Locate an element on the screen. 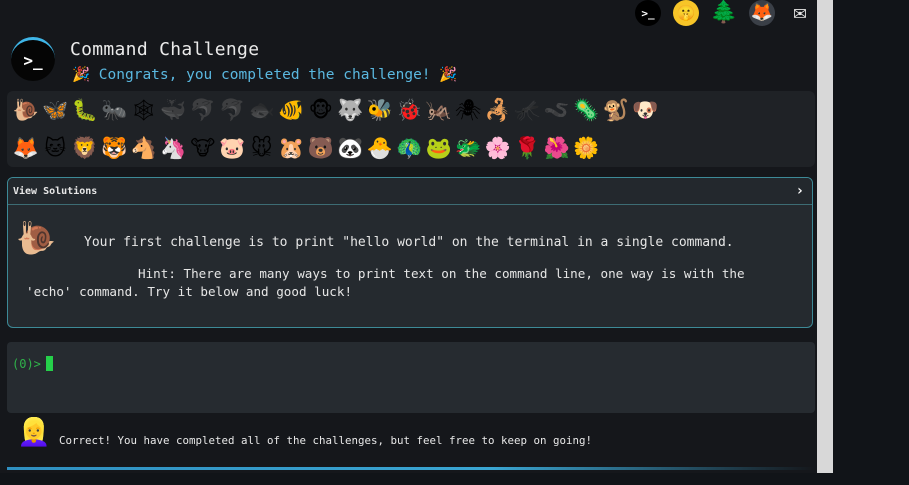 Image resolution: width=909 pixels, height=485 pixels. challenge-animal-icon: 🕸 is located at coordinates (144, 110).